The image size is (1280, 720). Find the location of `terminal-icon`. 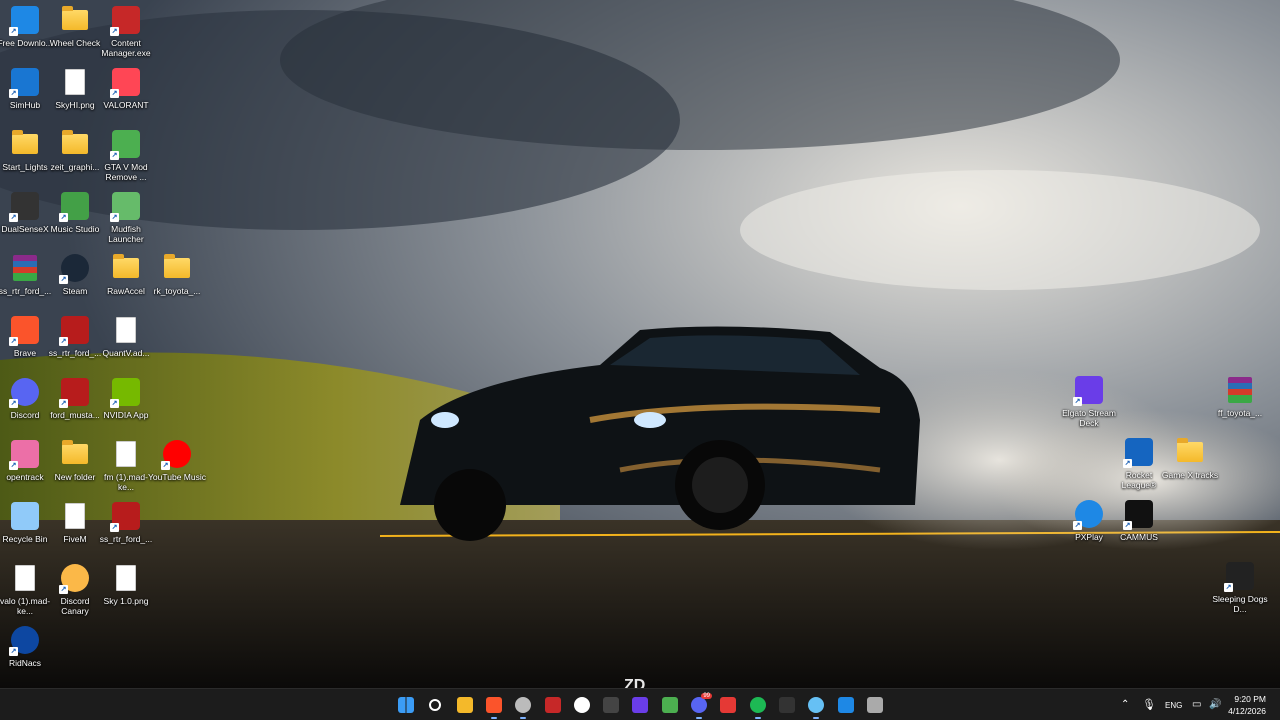

terminal-icon is located at coordinates (611, 705).